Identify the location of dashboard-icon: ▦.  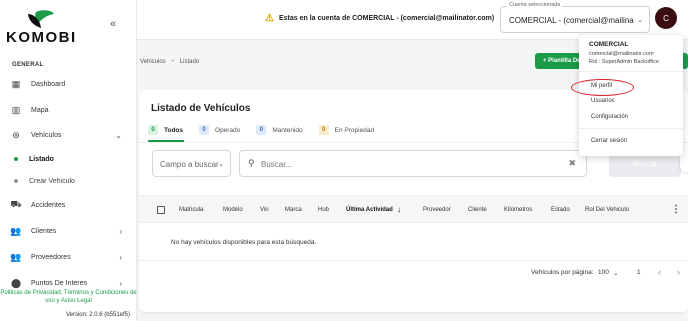
(16, 83).